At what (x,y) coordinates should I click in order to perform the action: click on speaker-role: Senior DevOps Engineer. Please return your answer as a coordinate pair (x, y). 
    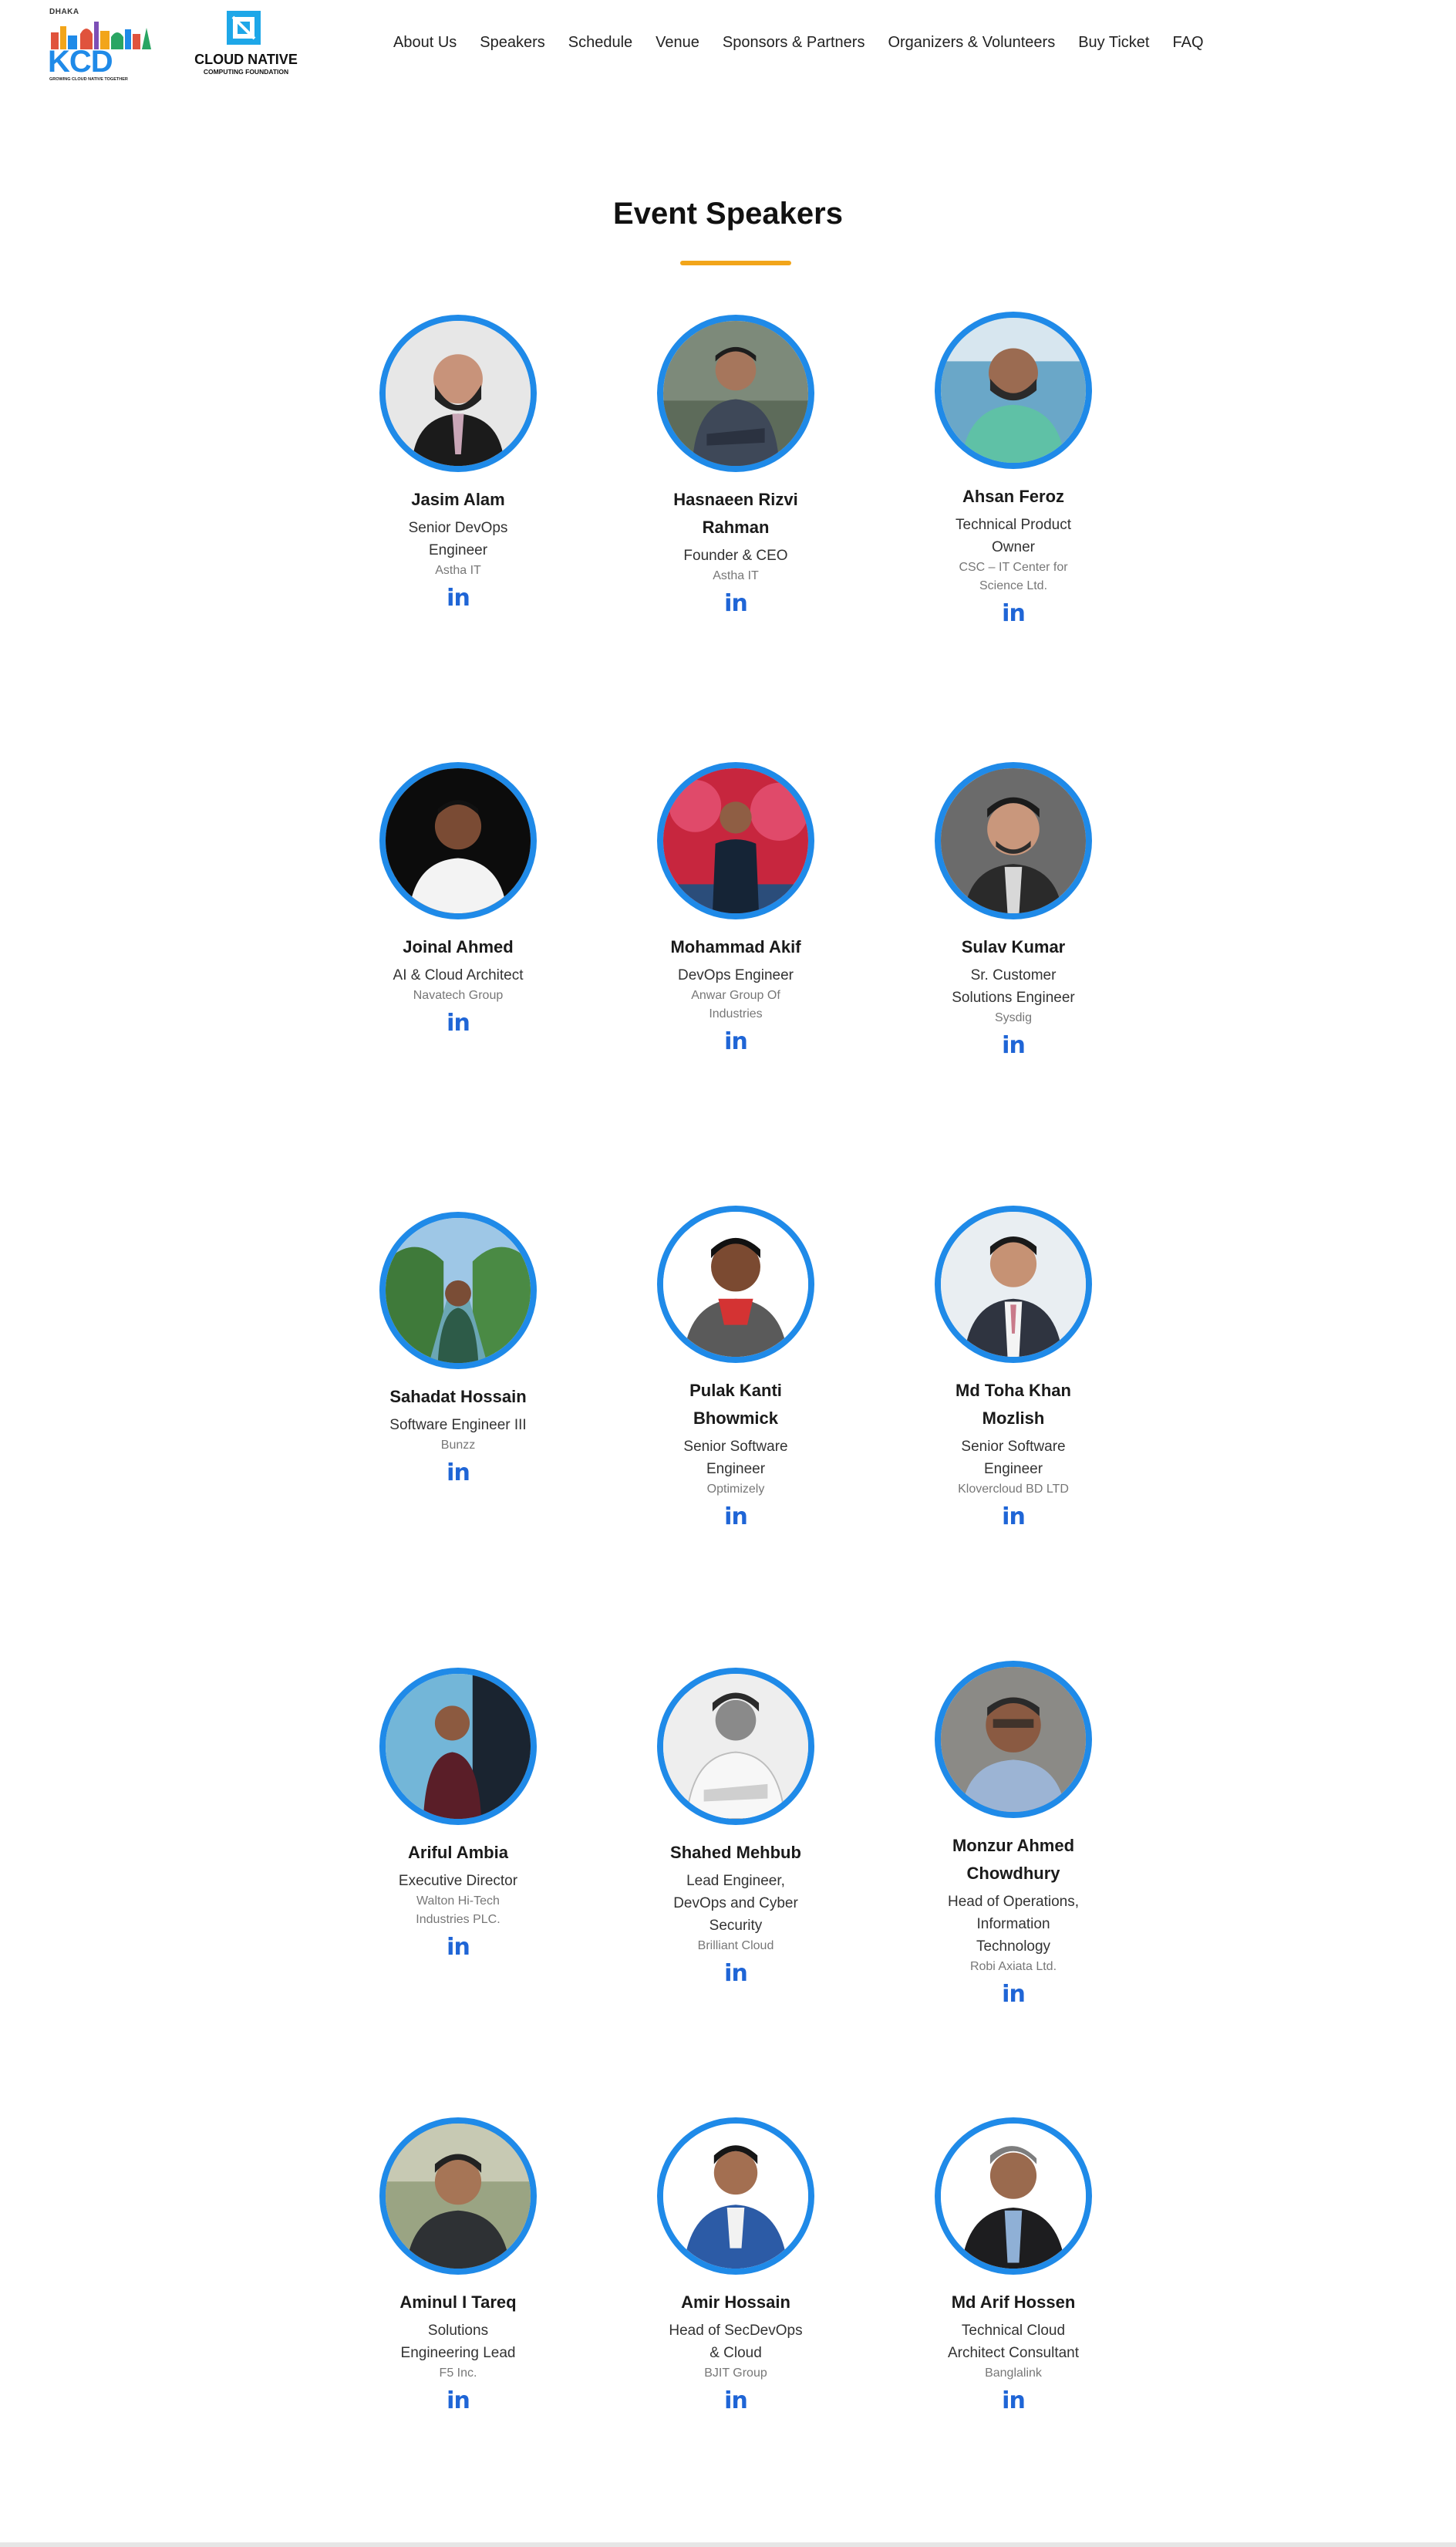
    Looking at the image, I should click on (458, 539).